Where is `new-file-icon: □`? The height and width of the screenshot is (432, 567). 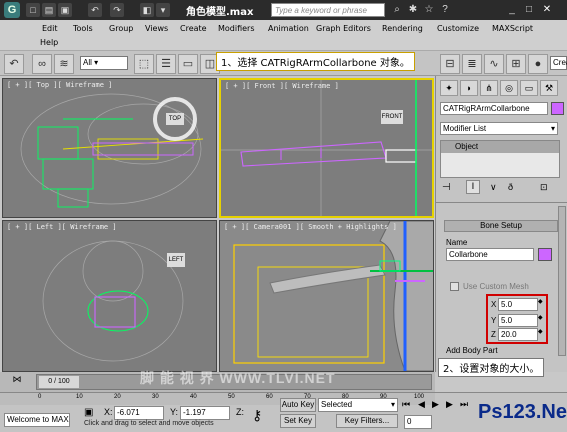 new-file-icon: □ is located at coordinates (33, 10).